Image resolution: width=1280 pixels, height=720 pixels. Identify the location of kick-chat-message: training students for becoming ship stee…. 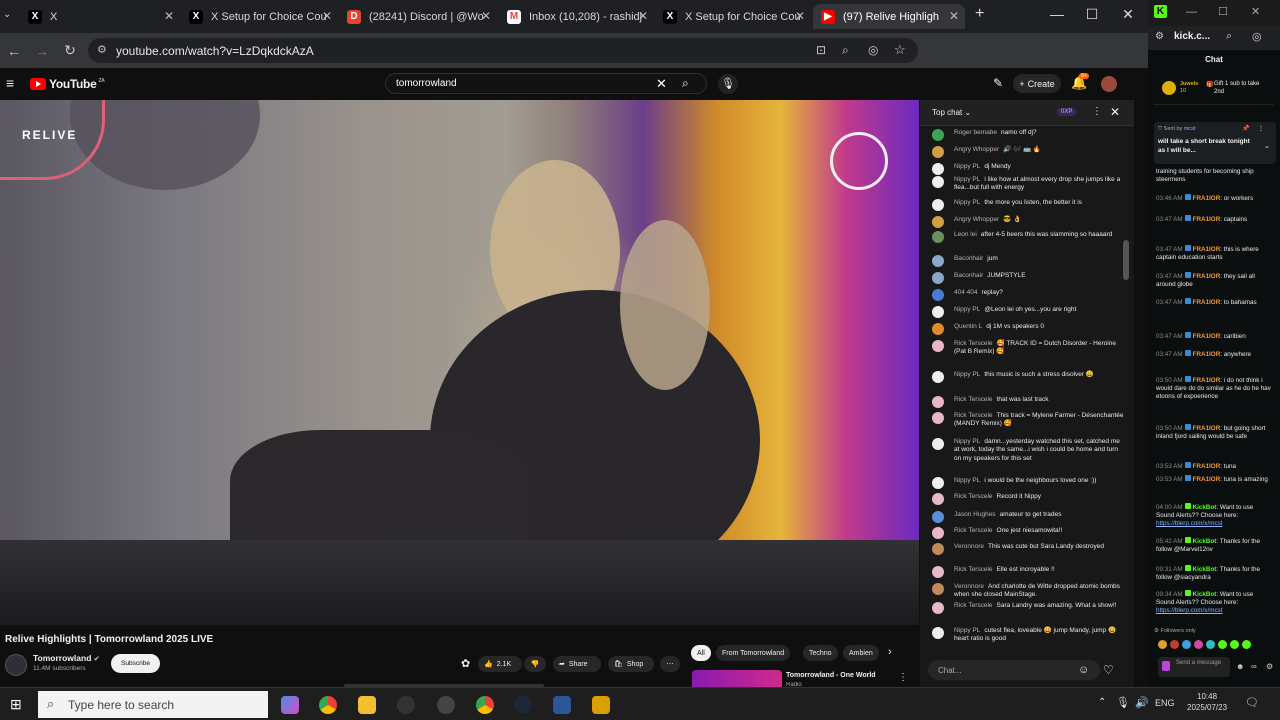
(1214, 176).